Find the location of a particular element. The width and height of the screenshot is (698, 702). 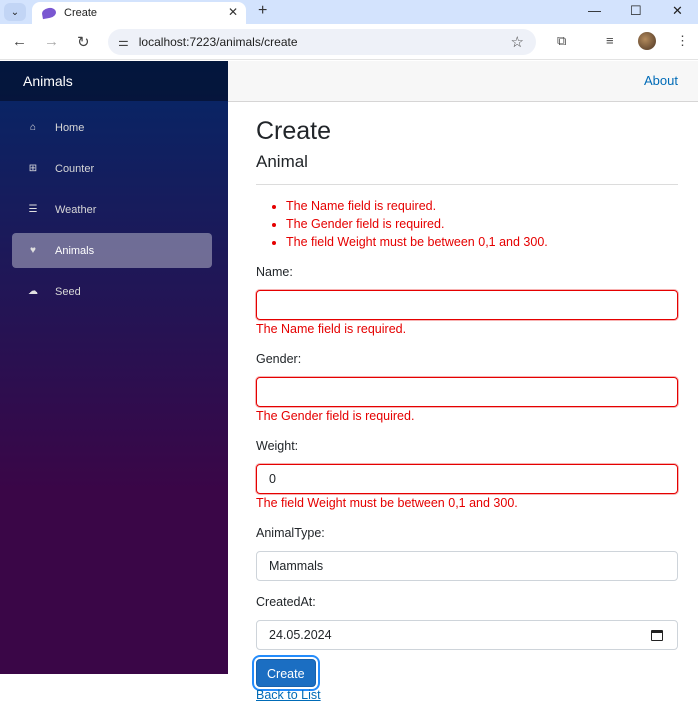

name-label: Name: is located at coordinates (274, 272).